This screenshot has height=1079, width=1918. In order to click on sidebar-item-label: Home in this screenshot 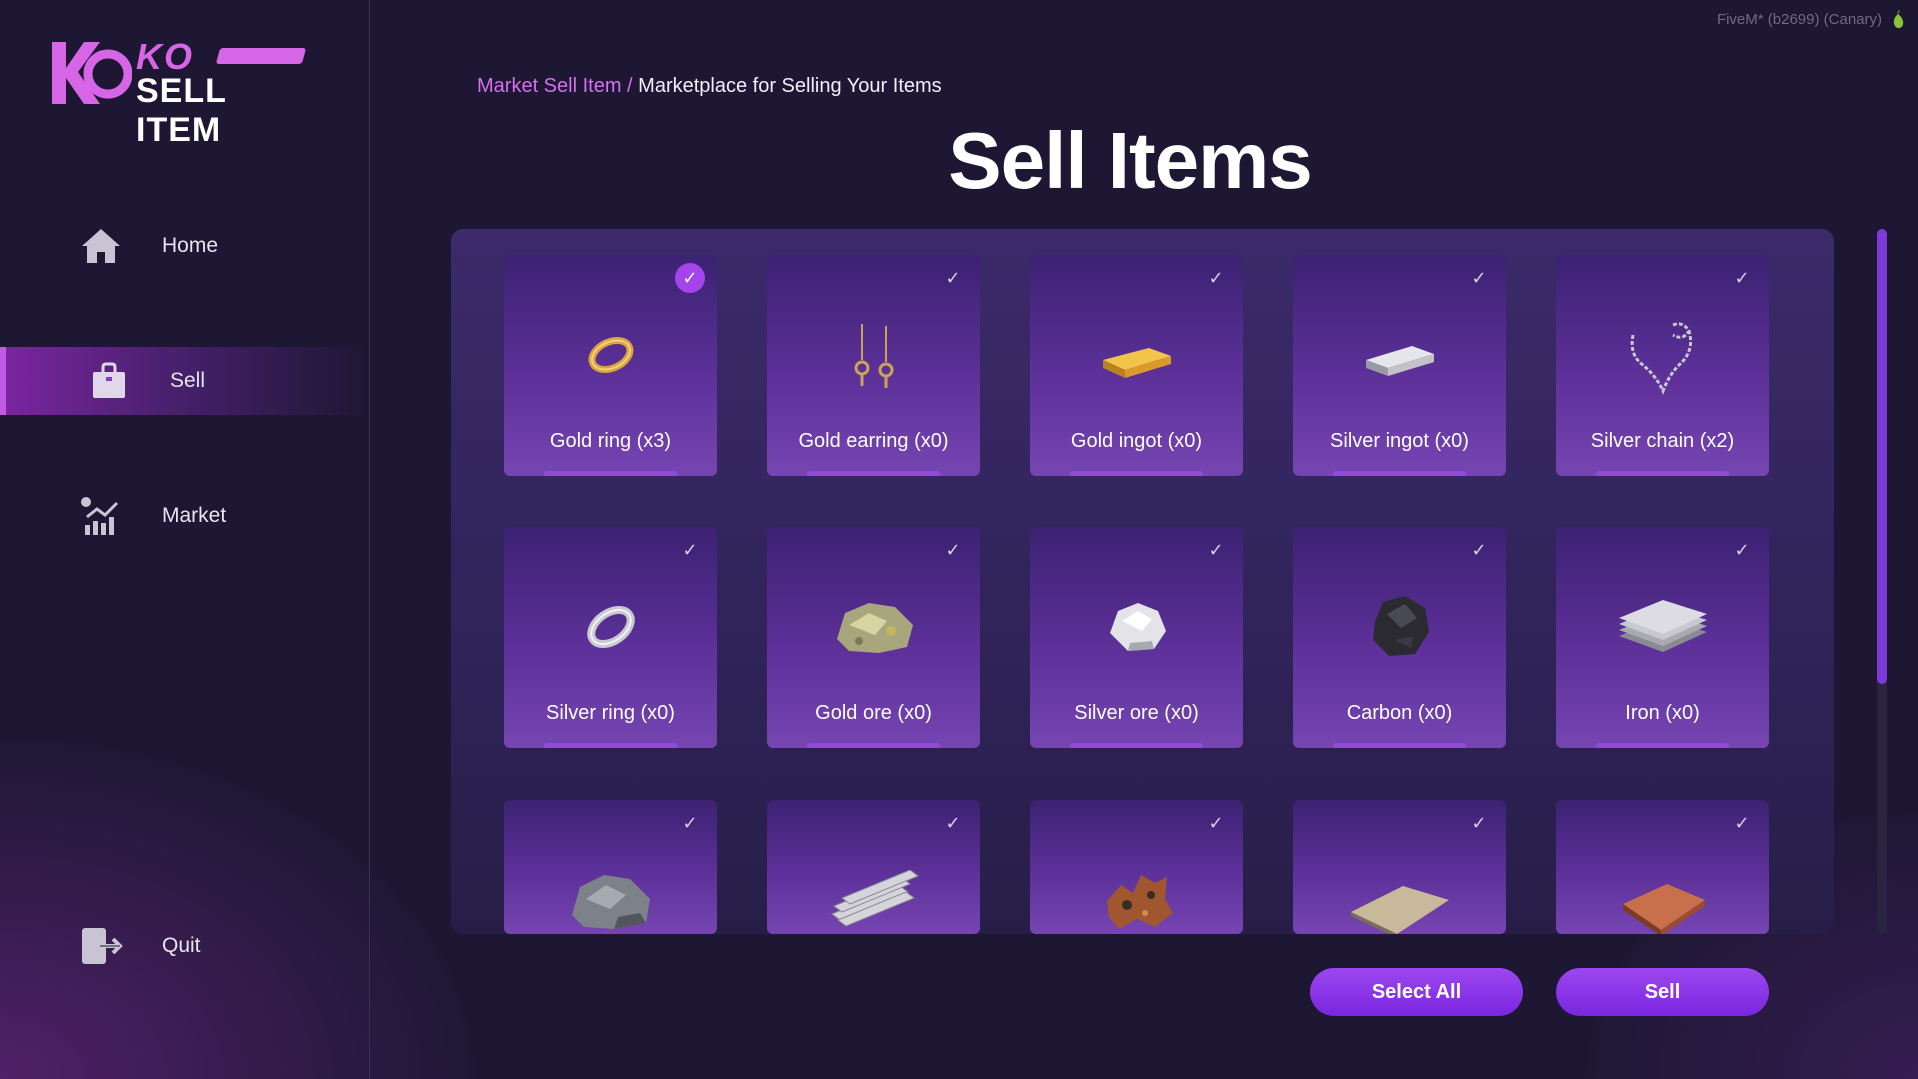, I will do `click(190, 245)`.